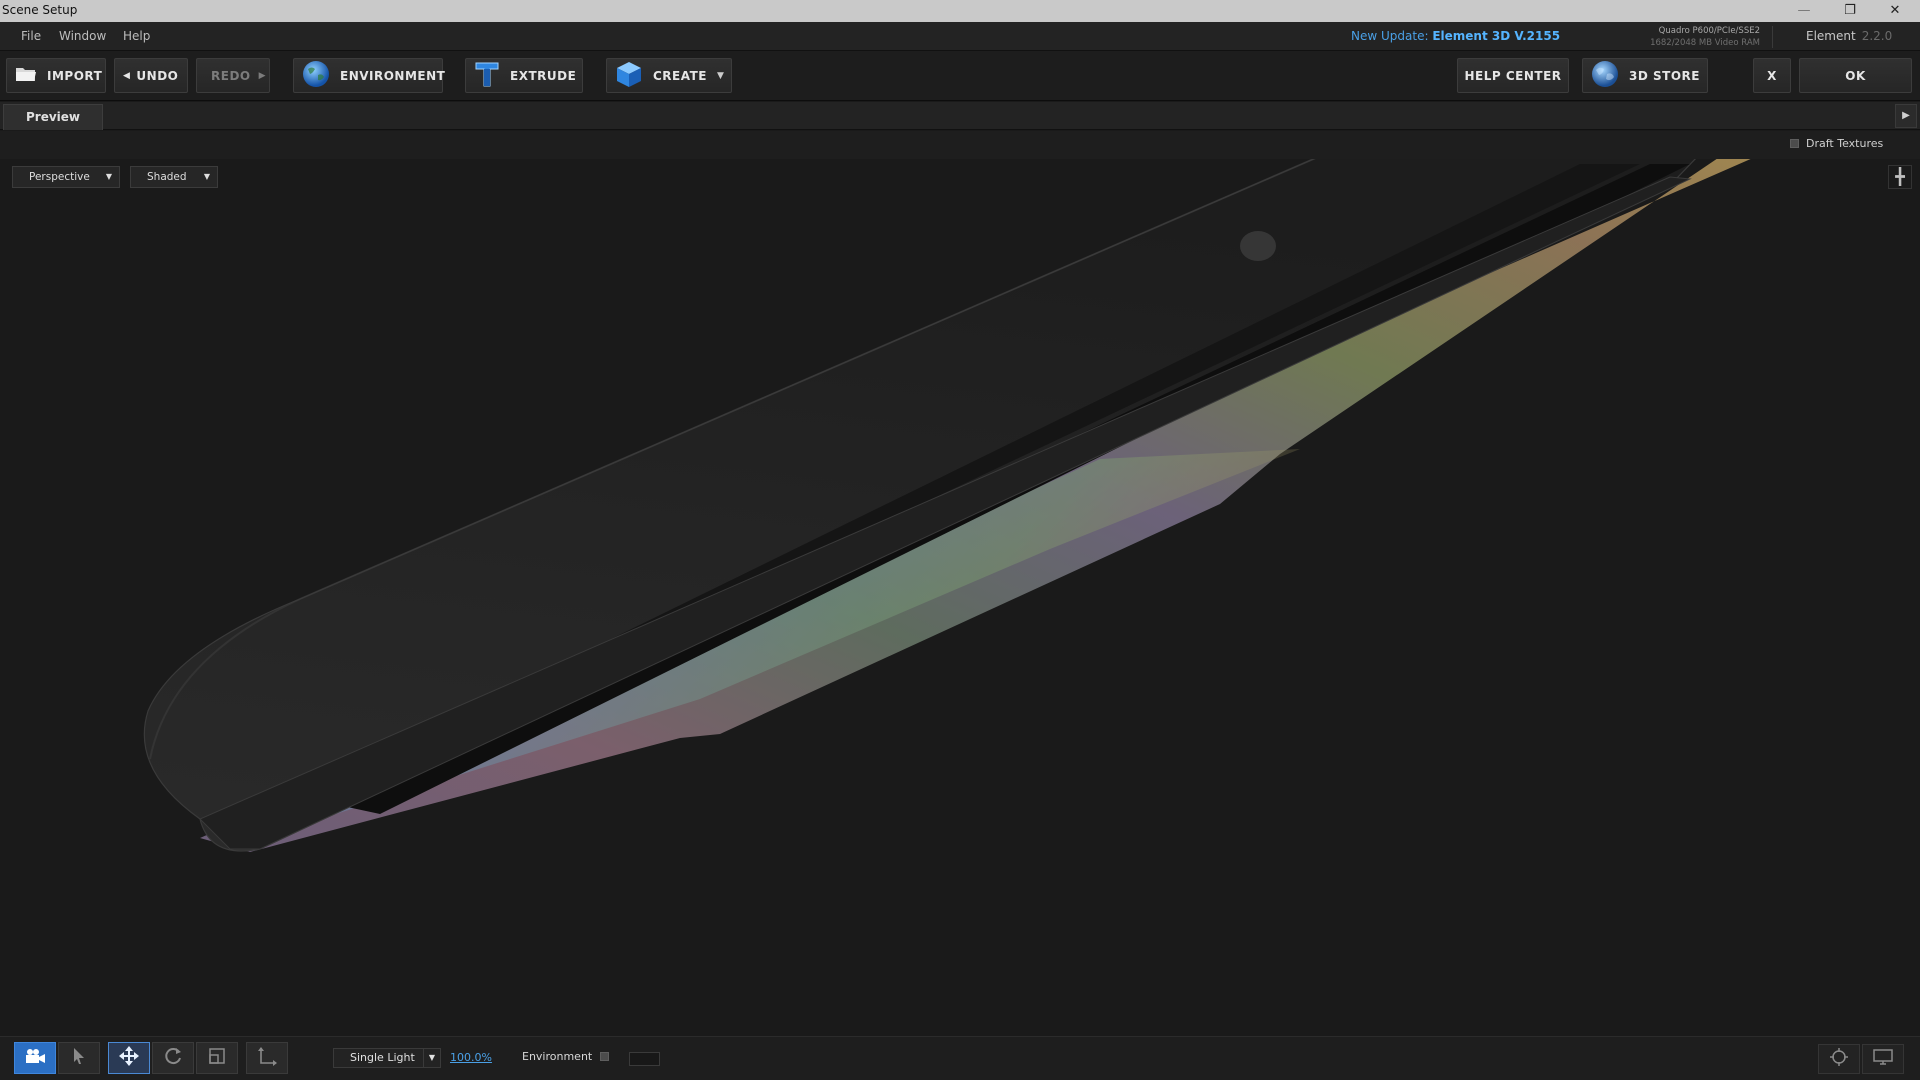  I want to click on folder-icon, so click(26, 75).